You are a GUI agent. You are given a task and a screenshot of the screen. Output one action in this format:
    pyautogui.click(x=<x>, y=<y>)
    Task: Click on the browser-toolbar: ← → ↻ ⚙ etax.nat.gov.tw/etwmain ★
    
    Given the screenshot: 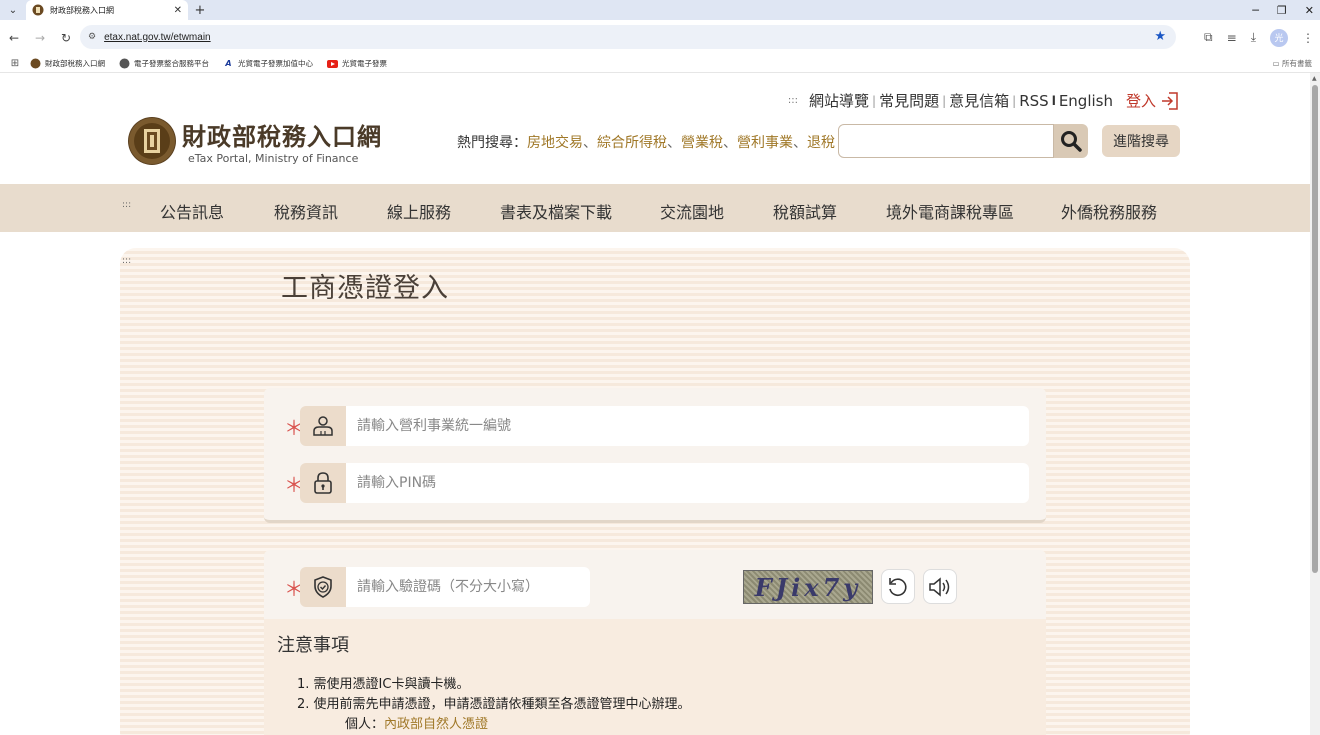 What is the action you would take?
    pyautogui.click(x=660, y=37)
    